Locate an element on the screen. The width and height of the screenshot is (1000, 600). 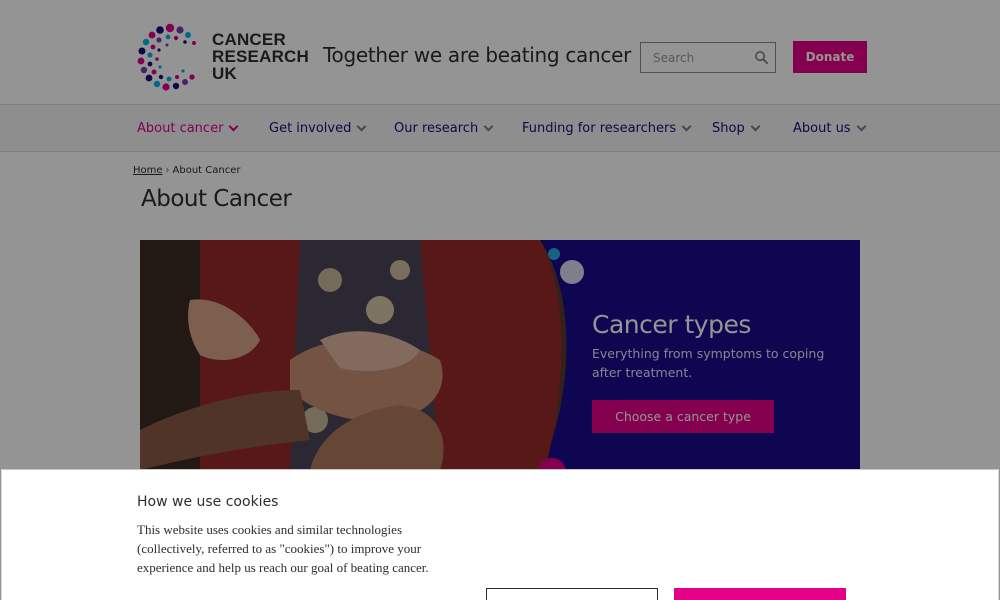
accept-cookies-button is located at coordinates (760, 594).